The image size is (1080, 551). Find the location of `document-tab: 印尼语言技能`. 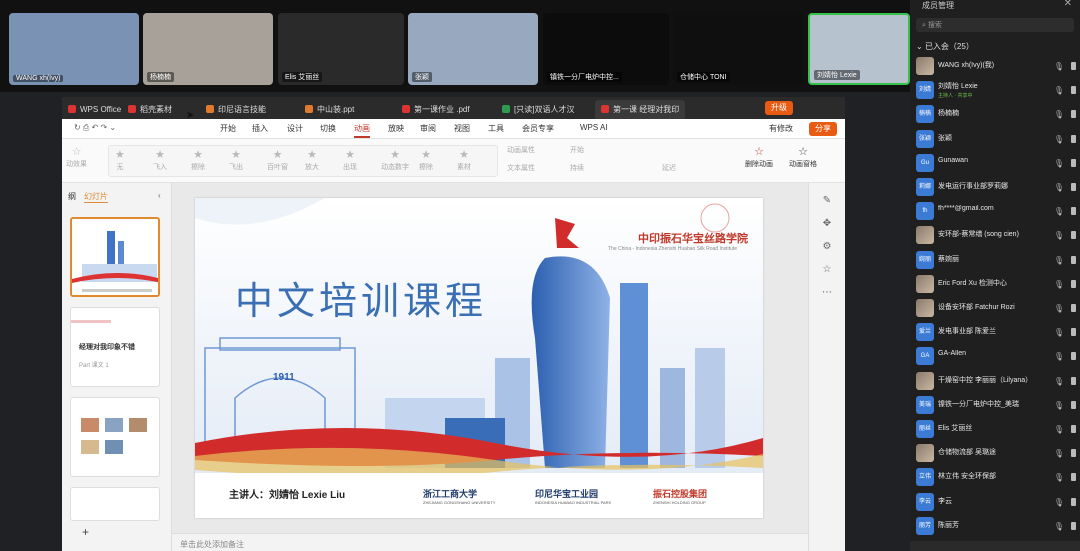

document-tab: 印尼语言技能 is located at coordinates (236, 109).